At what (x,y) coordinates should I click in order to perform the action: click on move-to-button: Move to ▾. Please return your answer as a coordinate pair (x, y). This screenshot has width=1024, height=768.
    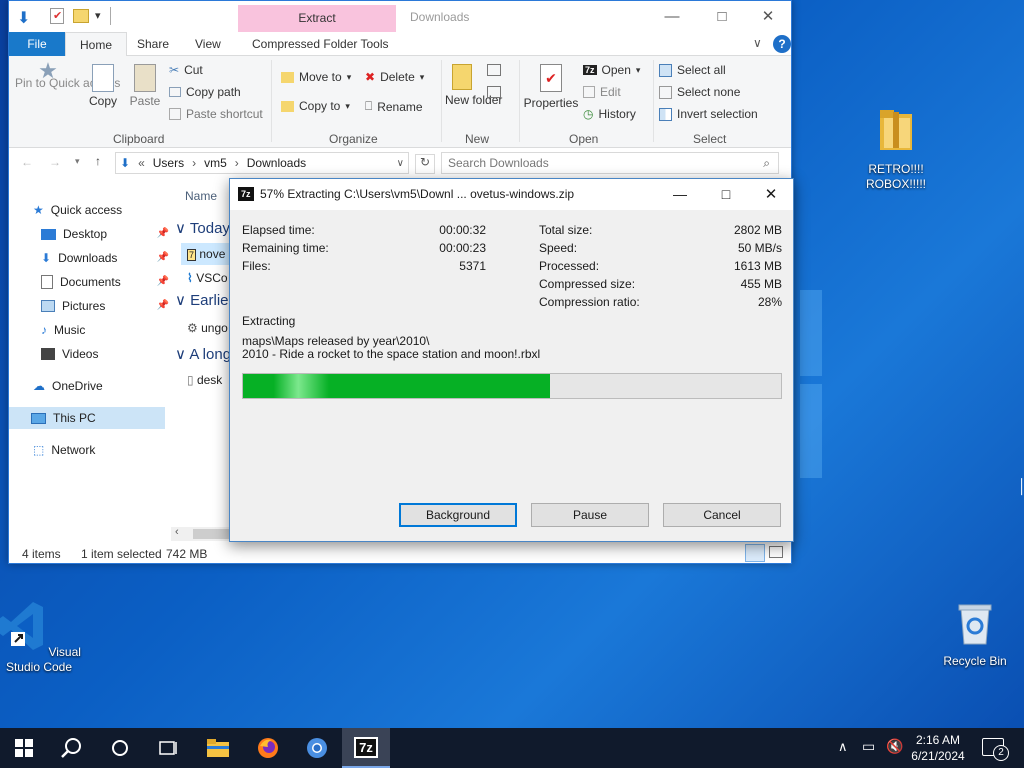
    Looking at the image, I should click on (316, 77).